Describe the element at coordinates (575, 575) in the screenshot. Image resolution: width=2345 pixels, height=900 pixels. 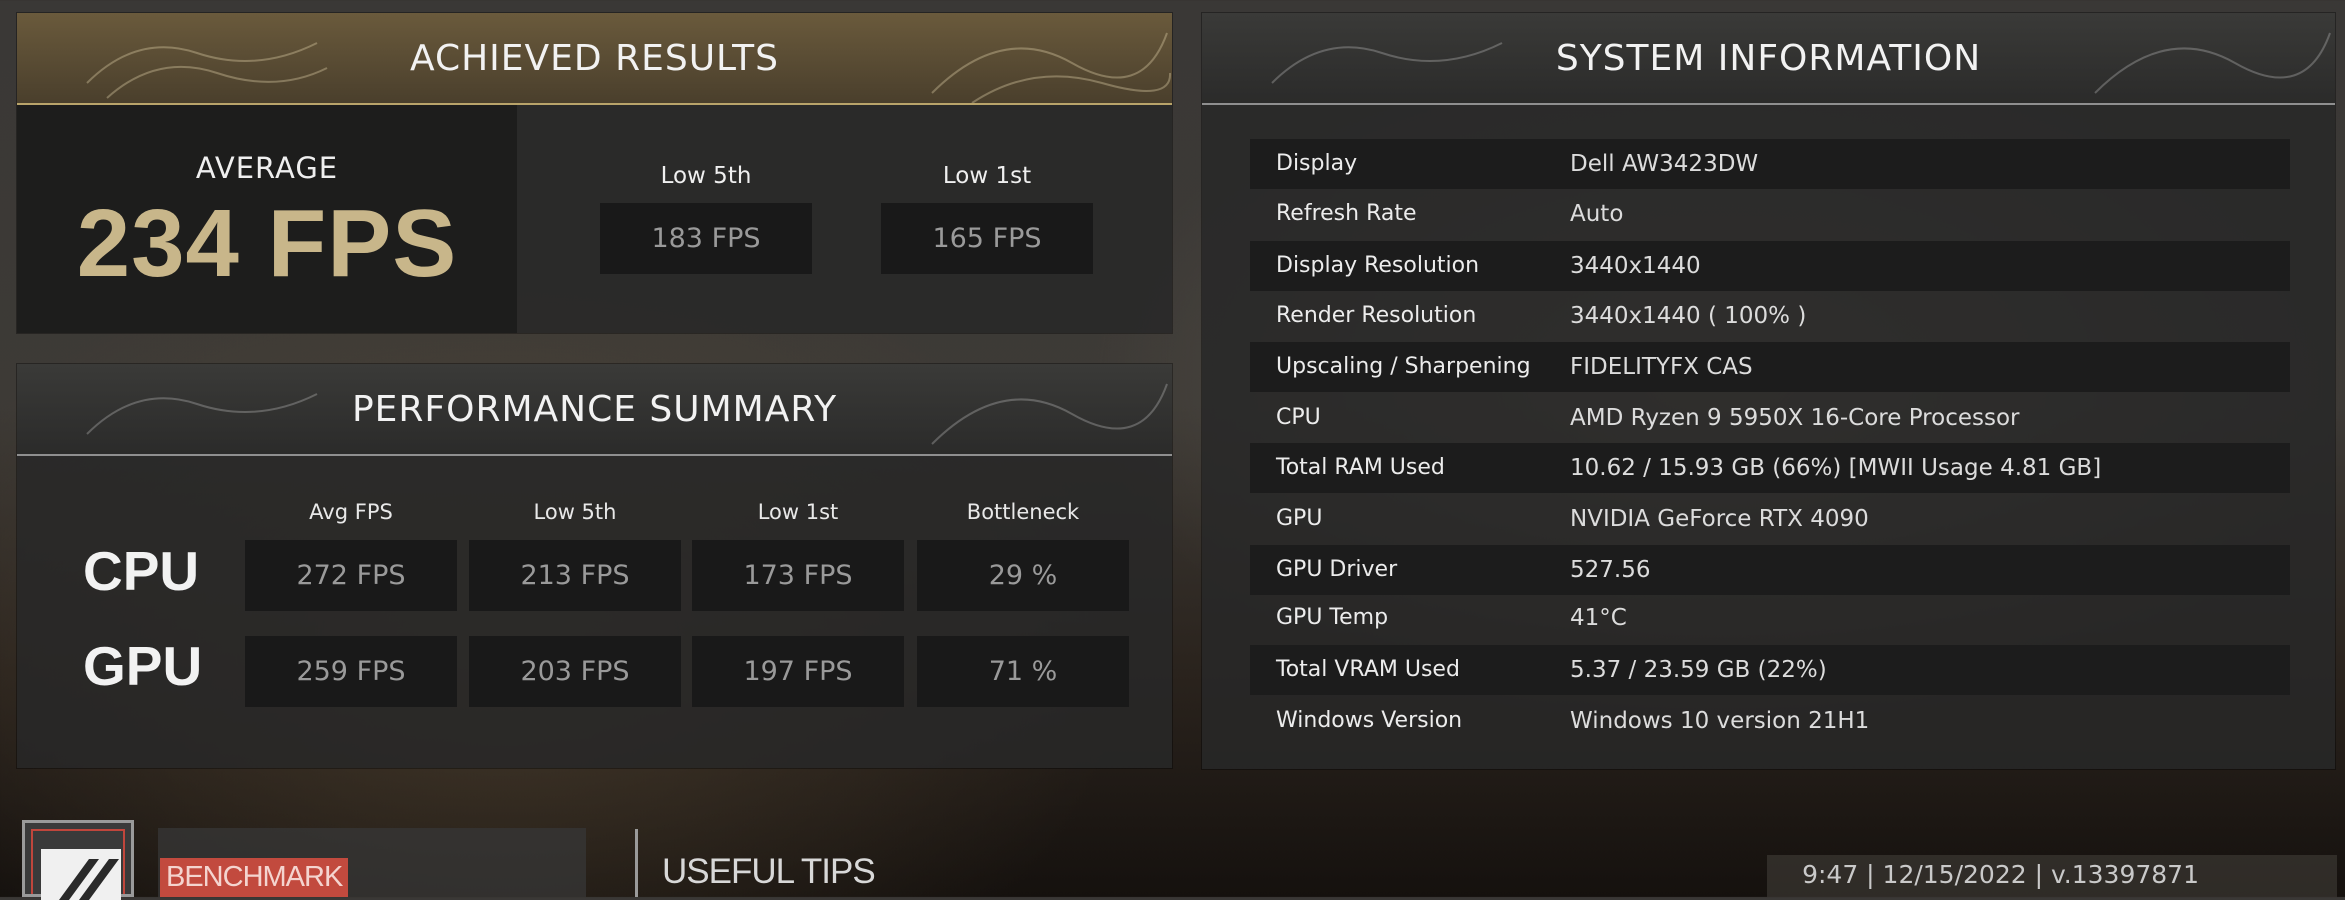
I see `cpu-low-5th: 213 FPS` at that location.